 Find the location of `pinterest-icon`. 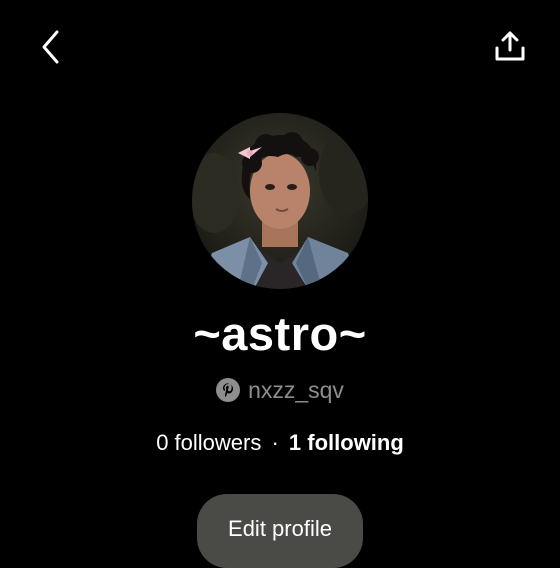

pinterest-icon is located at coordinates (228, 390).